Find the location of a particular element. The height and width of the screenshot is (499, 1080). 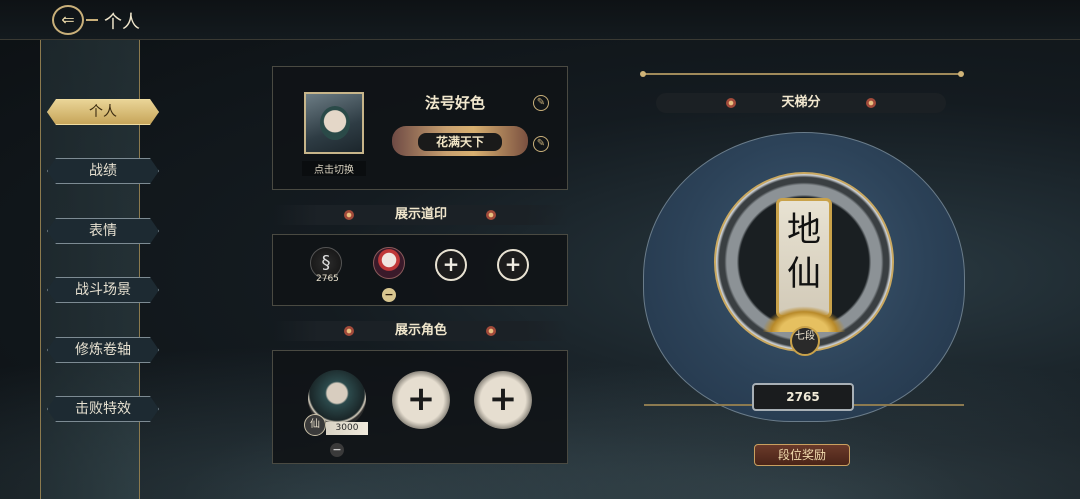

sidebar-item-personal: 个人 is located at coordinates (103, 112).